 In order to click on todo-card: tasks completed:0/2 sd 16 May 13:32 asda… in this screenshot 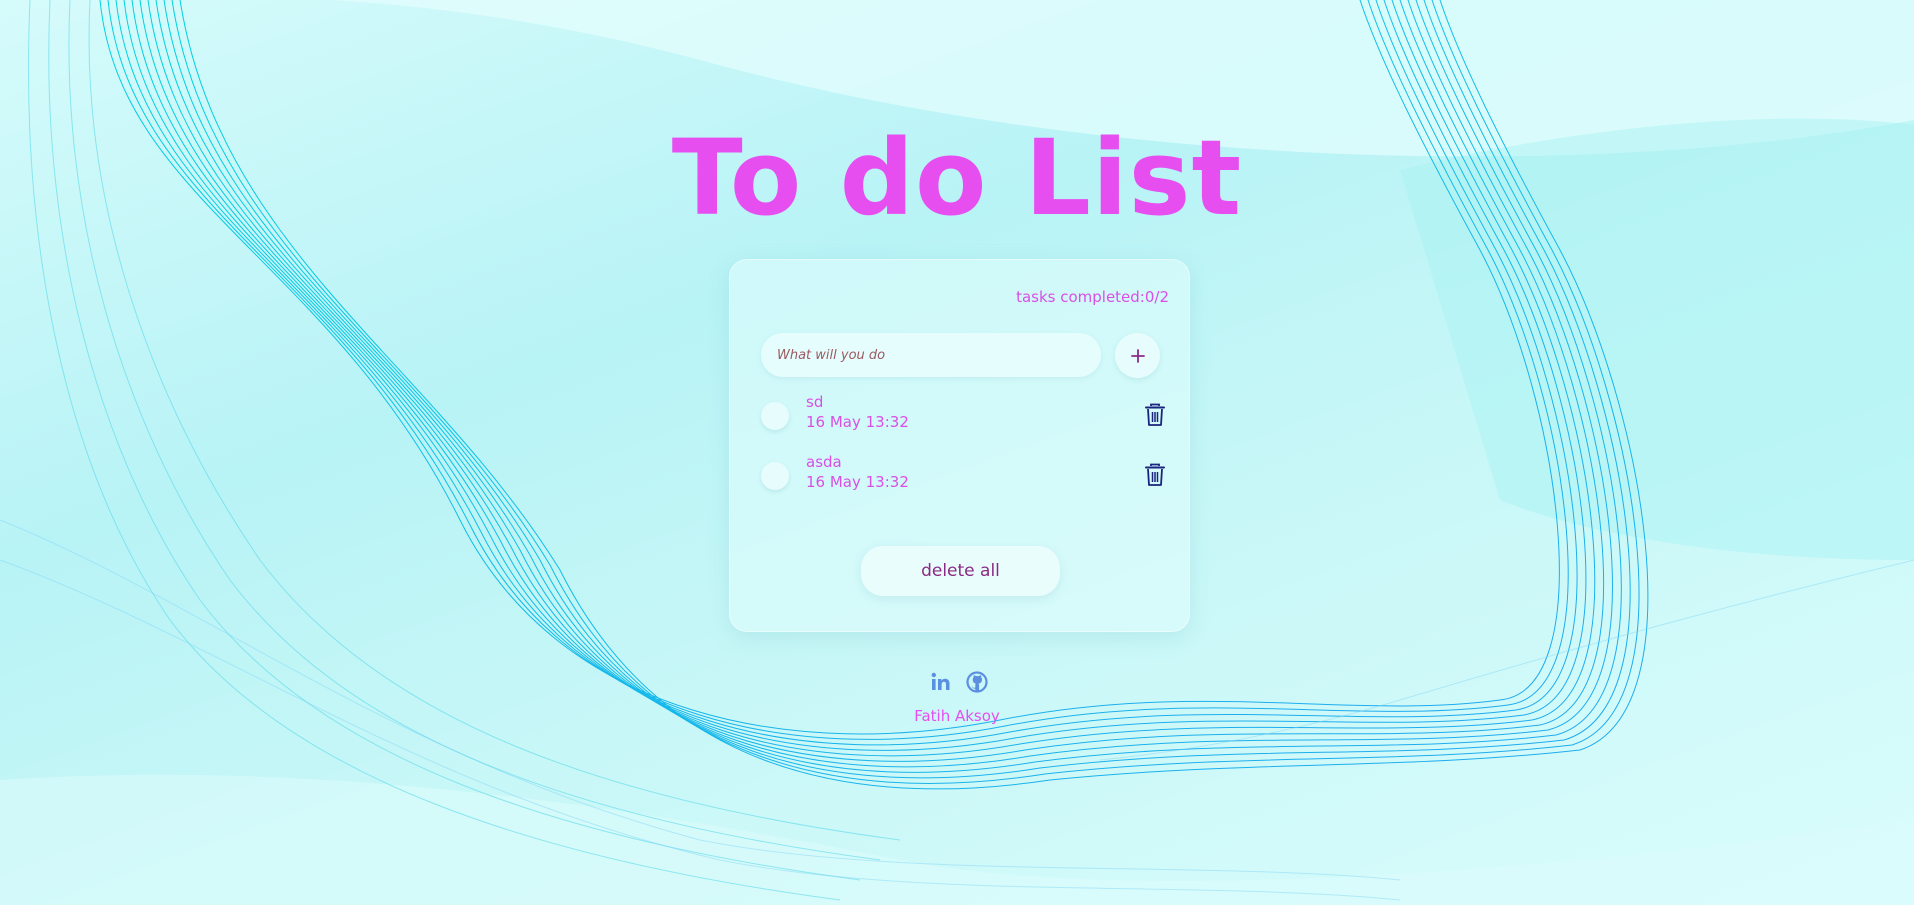, I will do `click(959, 445)`.